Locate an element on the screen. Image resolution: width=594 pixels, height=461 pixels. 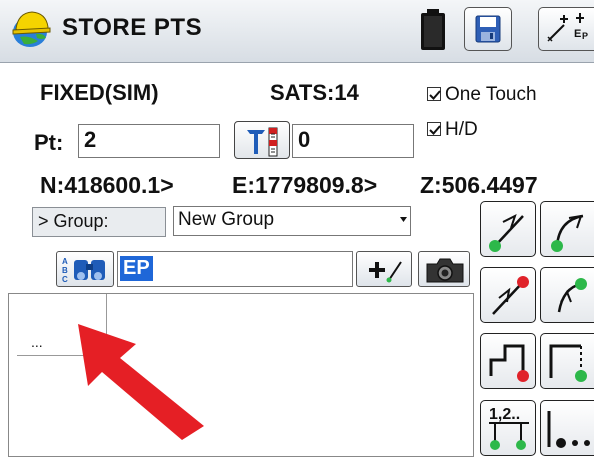
store-sequence-button: 1,2.. is located at coordinates (508, 428).